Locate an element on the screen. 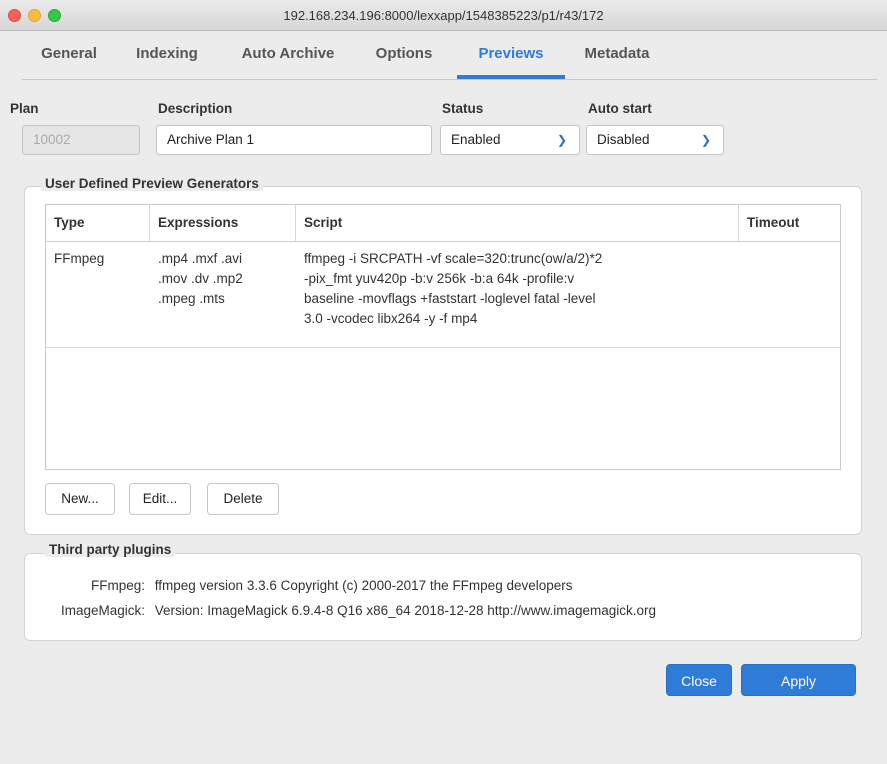 The height and width of the screenshot is (764, 887). autostart-value: Disabled is located at coordinates (623, 139).